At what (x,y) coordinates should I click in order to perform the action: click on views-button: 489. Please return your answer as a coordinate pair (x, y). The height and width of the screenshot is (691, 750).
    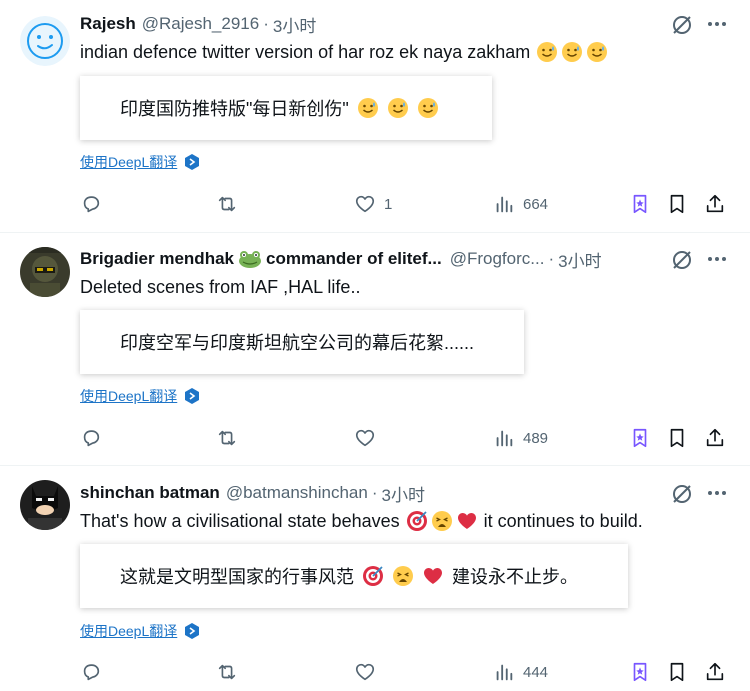
    Looking at the image, I should click on (520, 438).